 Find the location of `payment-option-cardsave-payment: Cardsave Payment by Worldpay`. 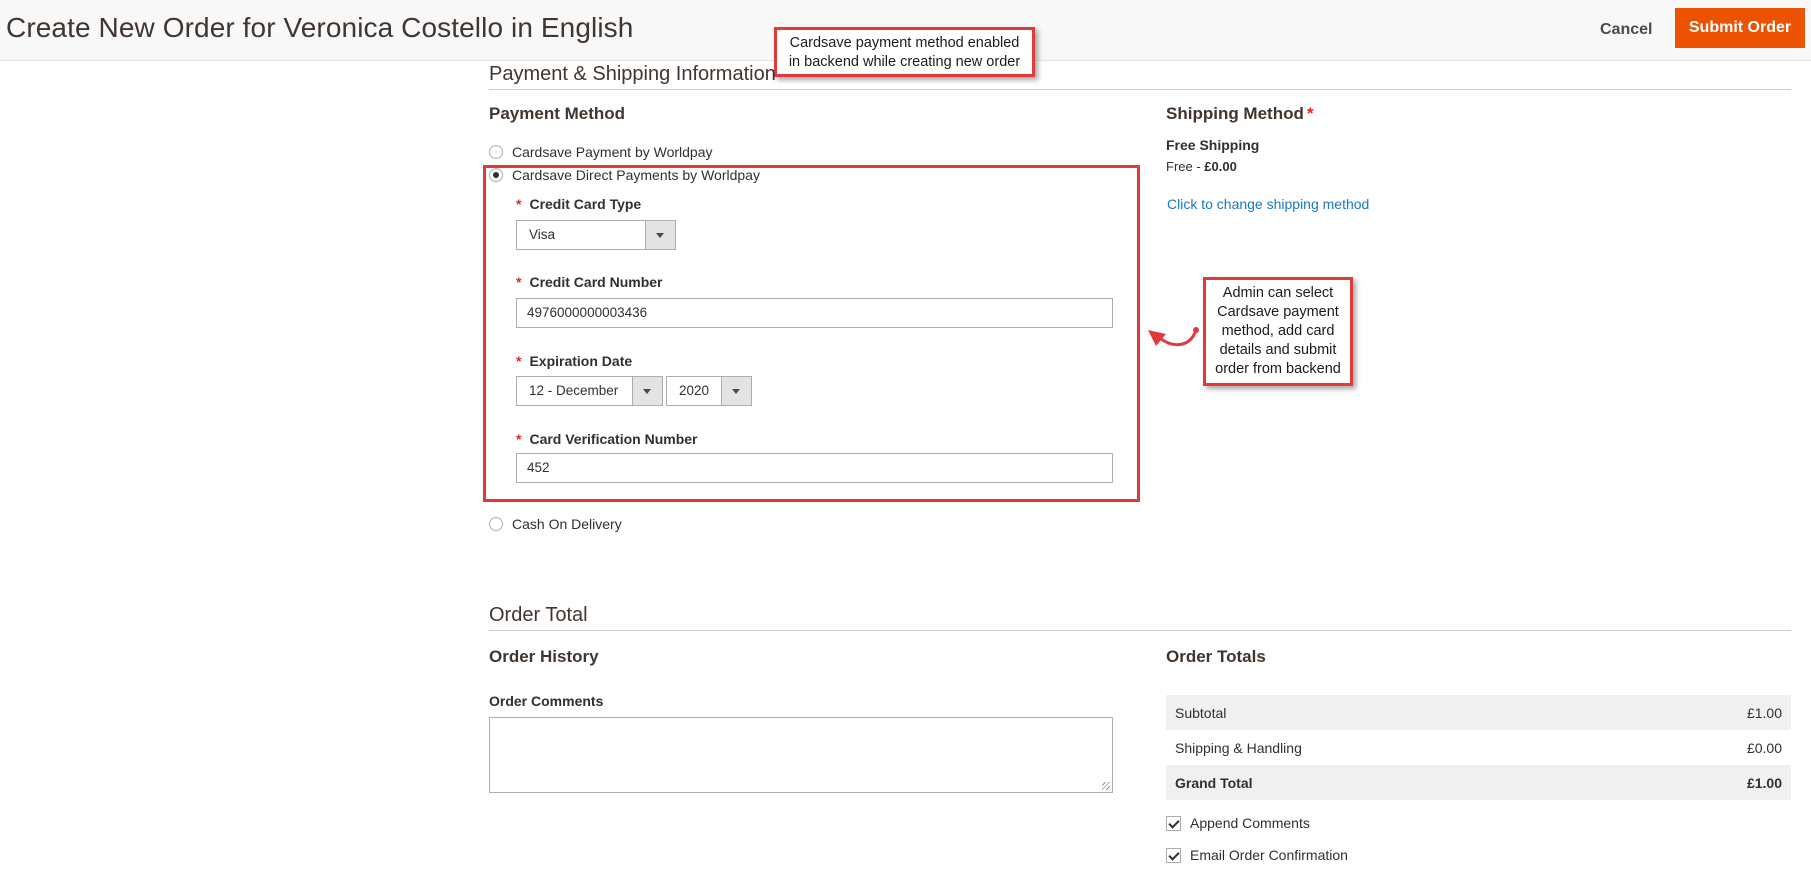

payment-option-cardsave-payment: Cardsave Payment by Worldpay is located at coordinates (601, 152).